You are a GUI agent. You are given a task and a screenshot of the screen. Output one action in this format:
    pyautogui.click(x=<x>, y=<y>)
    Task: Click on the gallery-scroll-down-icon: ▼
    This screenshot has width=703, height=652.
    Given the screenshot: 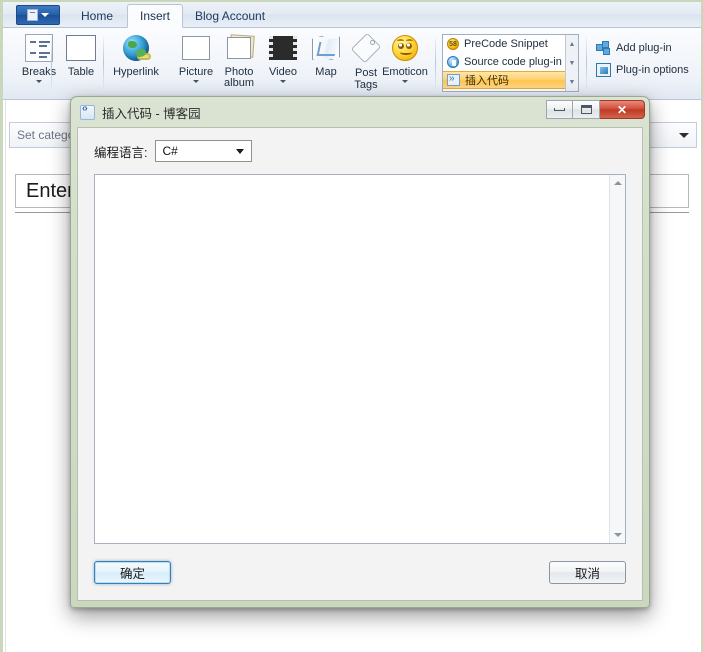 What is the action you would take?
    pyautogui.click(x=572, y=63)
    